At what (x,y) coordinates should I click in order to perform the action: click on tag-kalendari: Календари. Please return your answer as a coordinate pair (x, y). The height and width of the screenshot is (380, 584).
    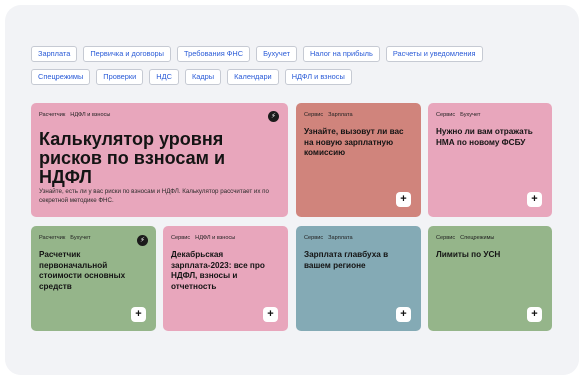
    Looking at the image, I should click on (253, 77).